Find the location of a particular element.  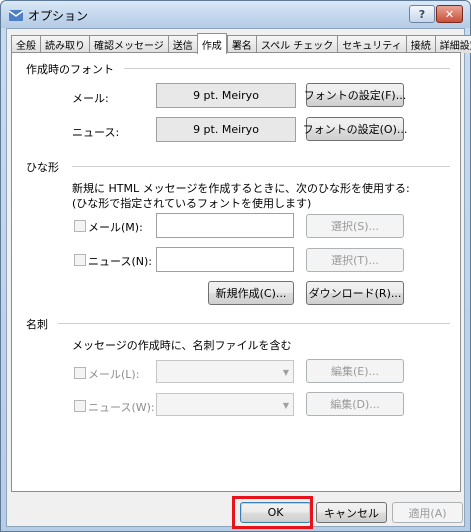

business-card-mail-dropdown: ▼ is located at coordinates (225, 371).